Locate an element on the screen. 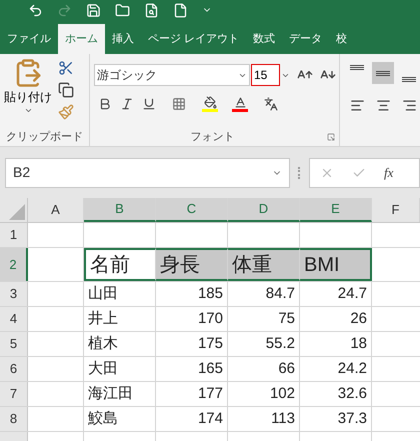  table-cell: 113 is located at coordinates (264, 419).